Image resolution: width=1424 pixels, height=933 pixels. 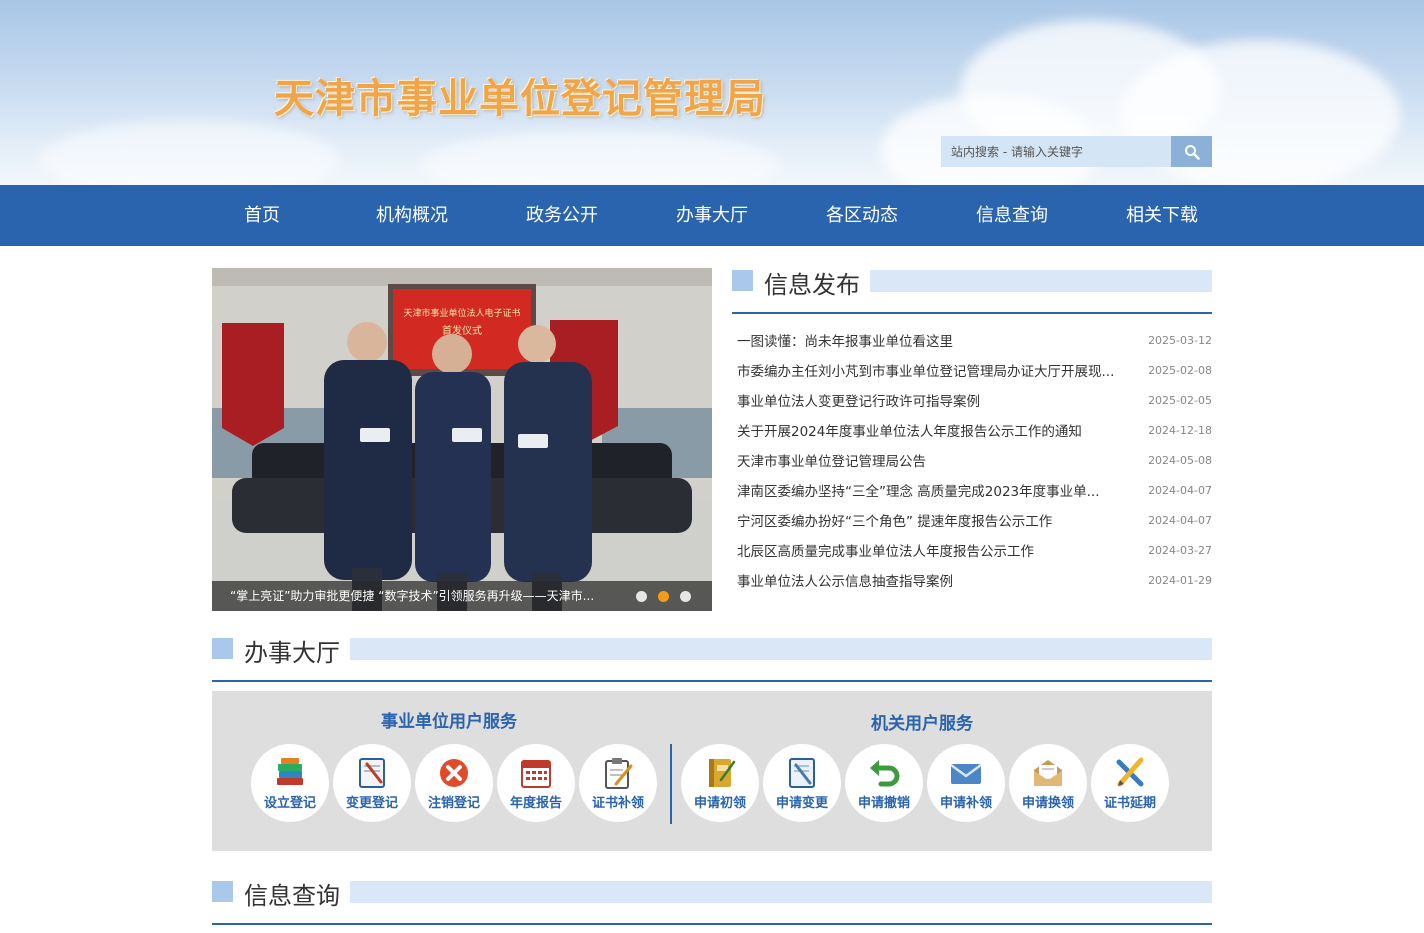 I want to click on service-label: 年度报告, so click(x=535, y=803).